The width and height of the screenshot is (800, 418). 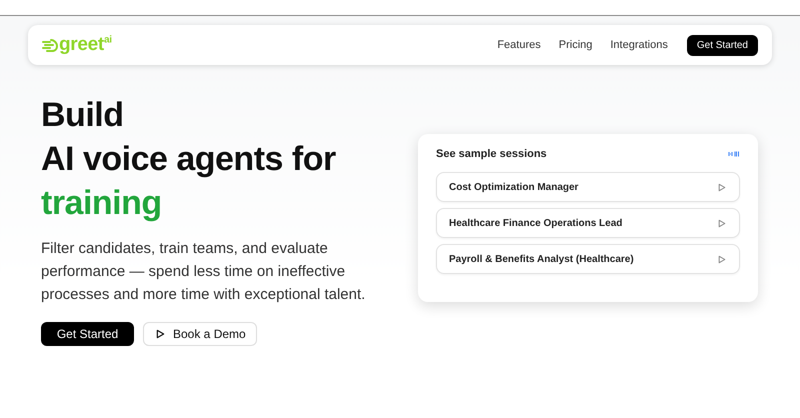 I want to click on book-demo-button: Book a Demo, so click(x=200, y=334).